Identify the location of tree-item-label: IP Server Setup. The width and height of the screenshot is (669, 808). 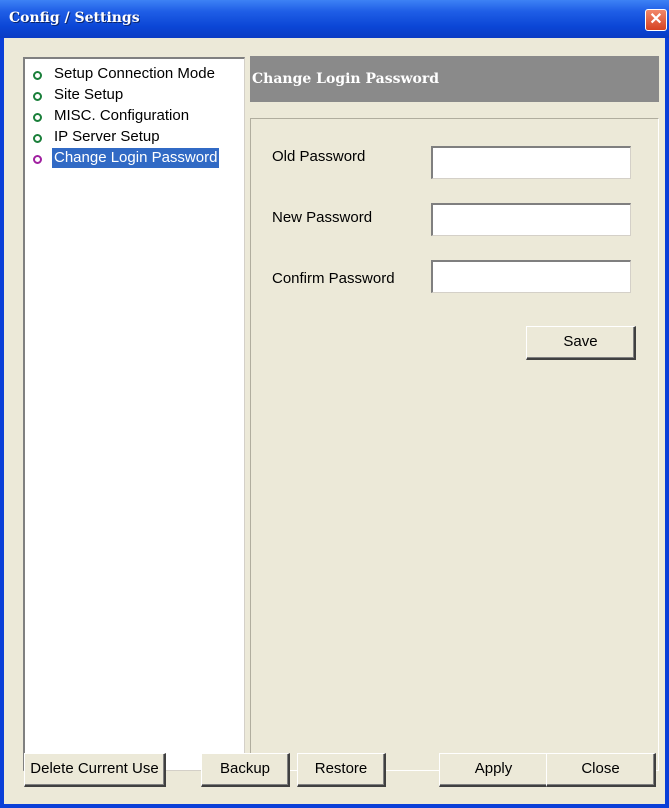
(107, 136).